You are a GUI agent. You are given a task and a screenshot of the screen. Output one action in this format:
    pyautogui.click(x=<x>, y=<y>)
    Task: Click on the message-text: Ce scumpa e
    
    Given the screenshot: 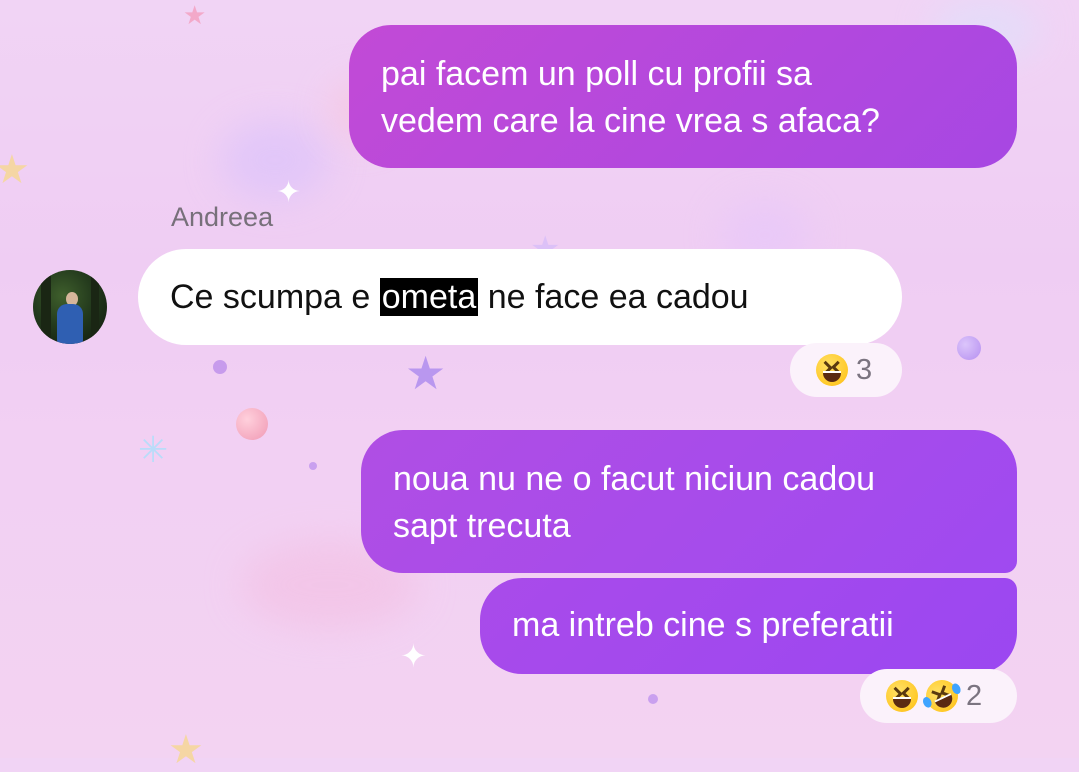 What is the action you would take?
    pyautogui.click(x=275, y=297)
    